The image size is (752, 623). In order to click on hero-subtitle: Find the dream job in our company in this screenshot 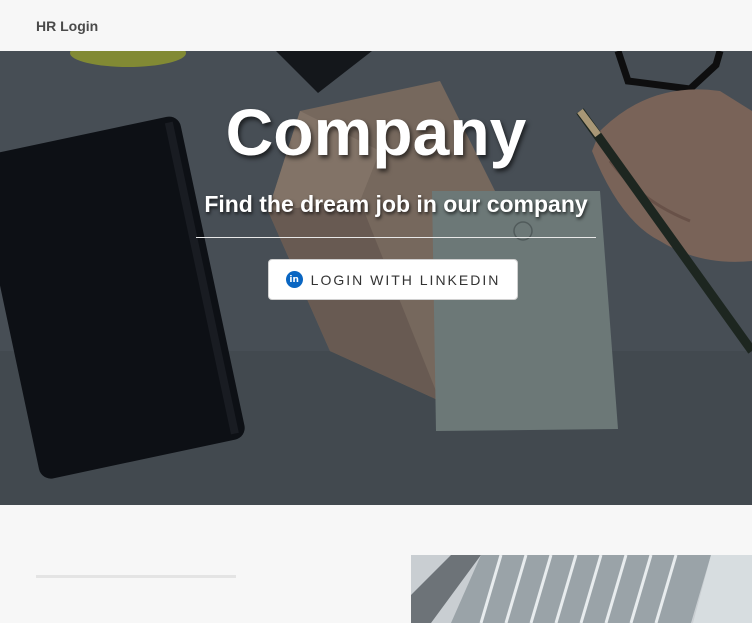, I will do `click(396, 204)`.